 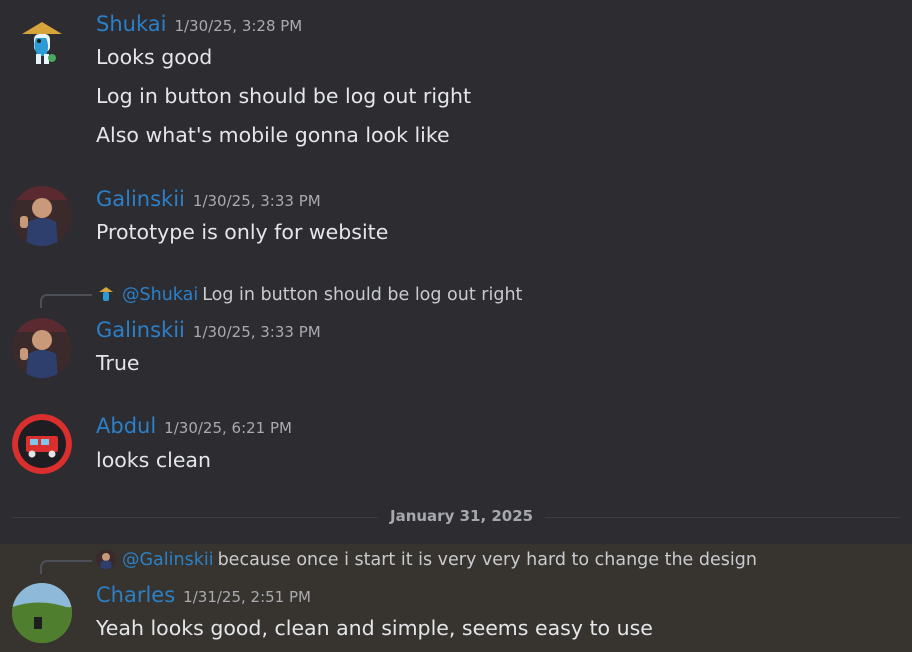 What do you see at coordinates (106, 294) in the screenshot?
I see `reply-avatar-shukai` at bounding box center [106, 294].